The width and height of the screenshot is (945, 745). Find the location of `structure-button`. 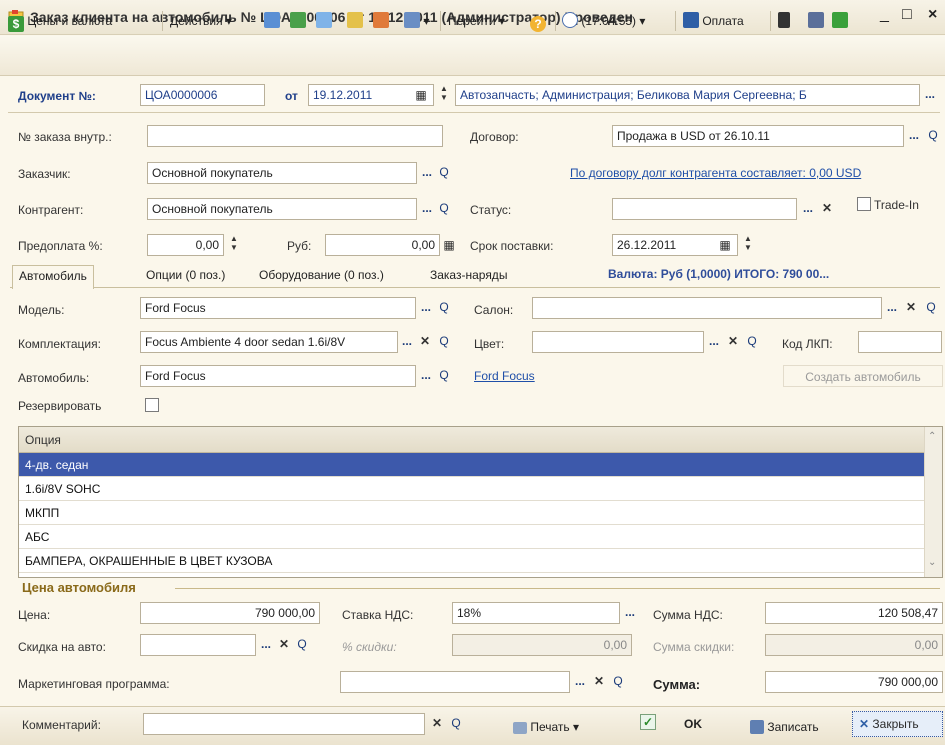

structure-button is located at coordinates (784, 21).